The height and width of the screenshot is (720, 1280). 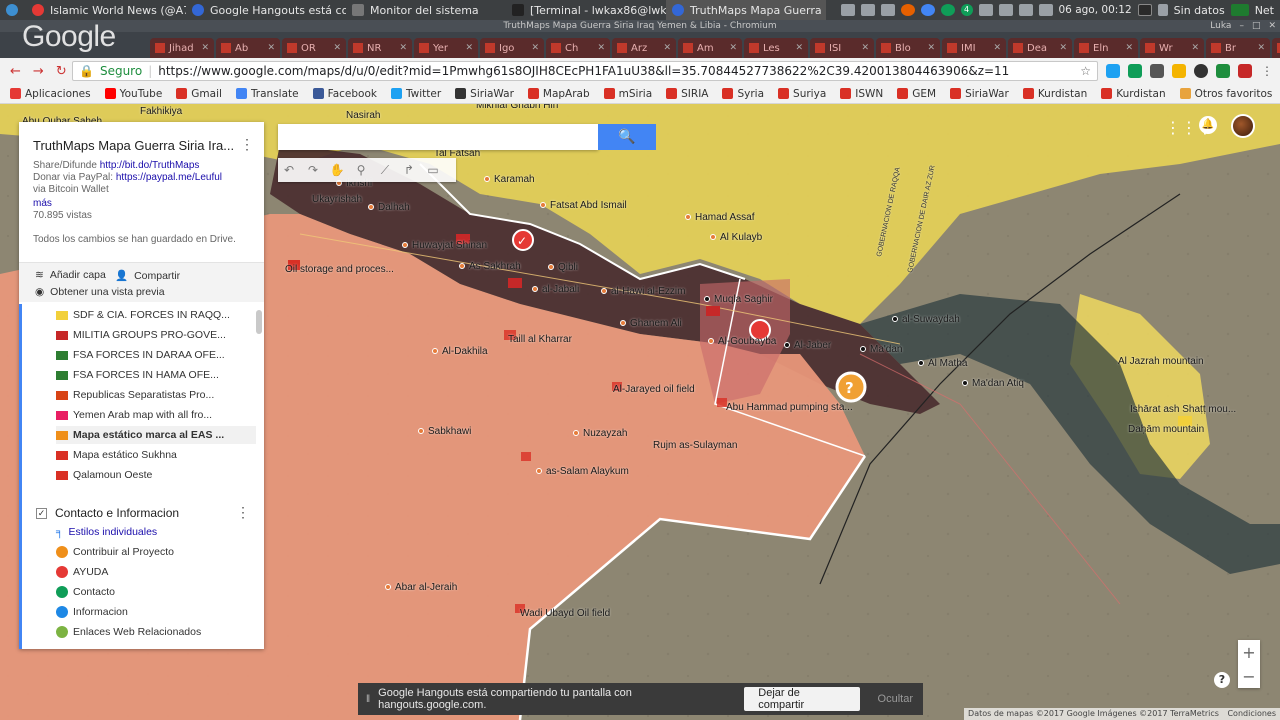 What do you see at coordinates (583, 205) in the screenshot?
I see `place-label: Fatsat Abd Ismail` at bounding box center [583, 205].